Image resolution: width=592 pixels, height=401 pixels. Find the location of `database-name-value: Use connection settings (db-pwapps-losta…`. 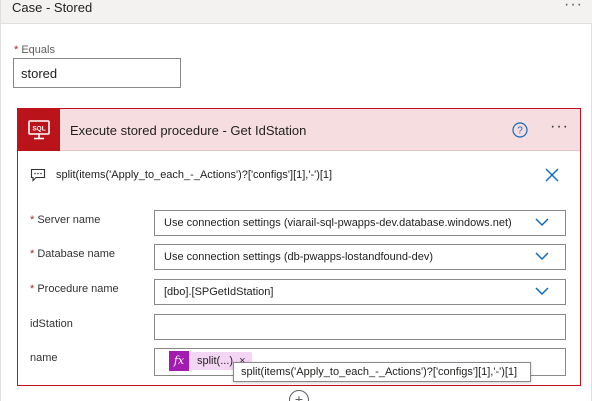

database-name-value: Use connection settings (db-pwapps-losta… is located at coordinates (299, 257).